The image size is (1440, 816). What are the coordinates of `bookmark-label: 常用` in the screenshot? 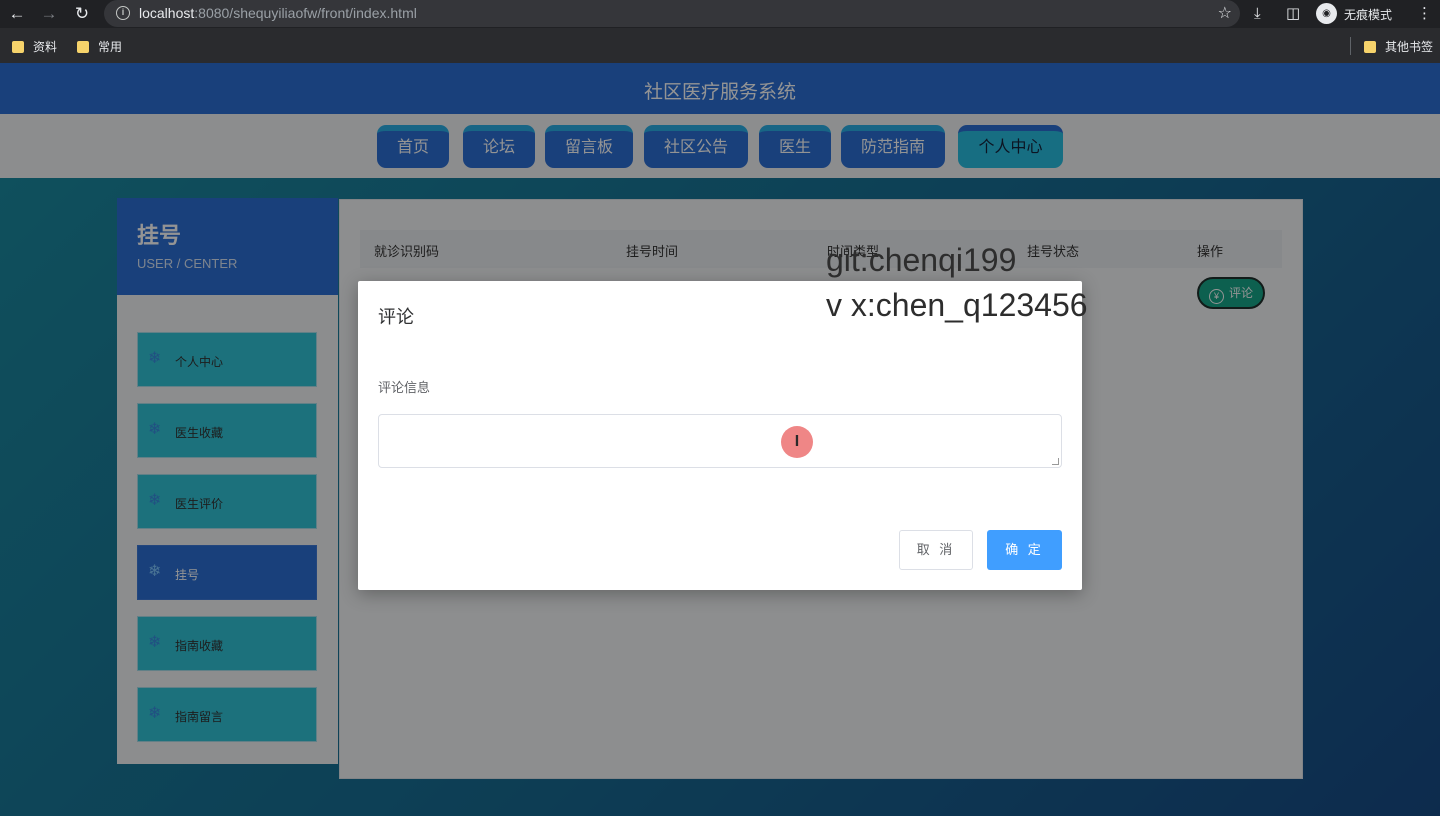 It's located at (110, 47).